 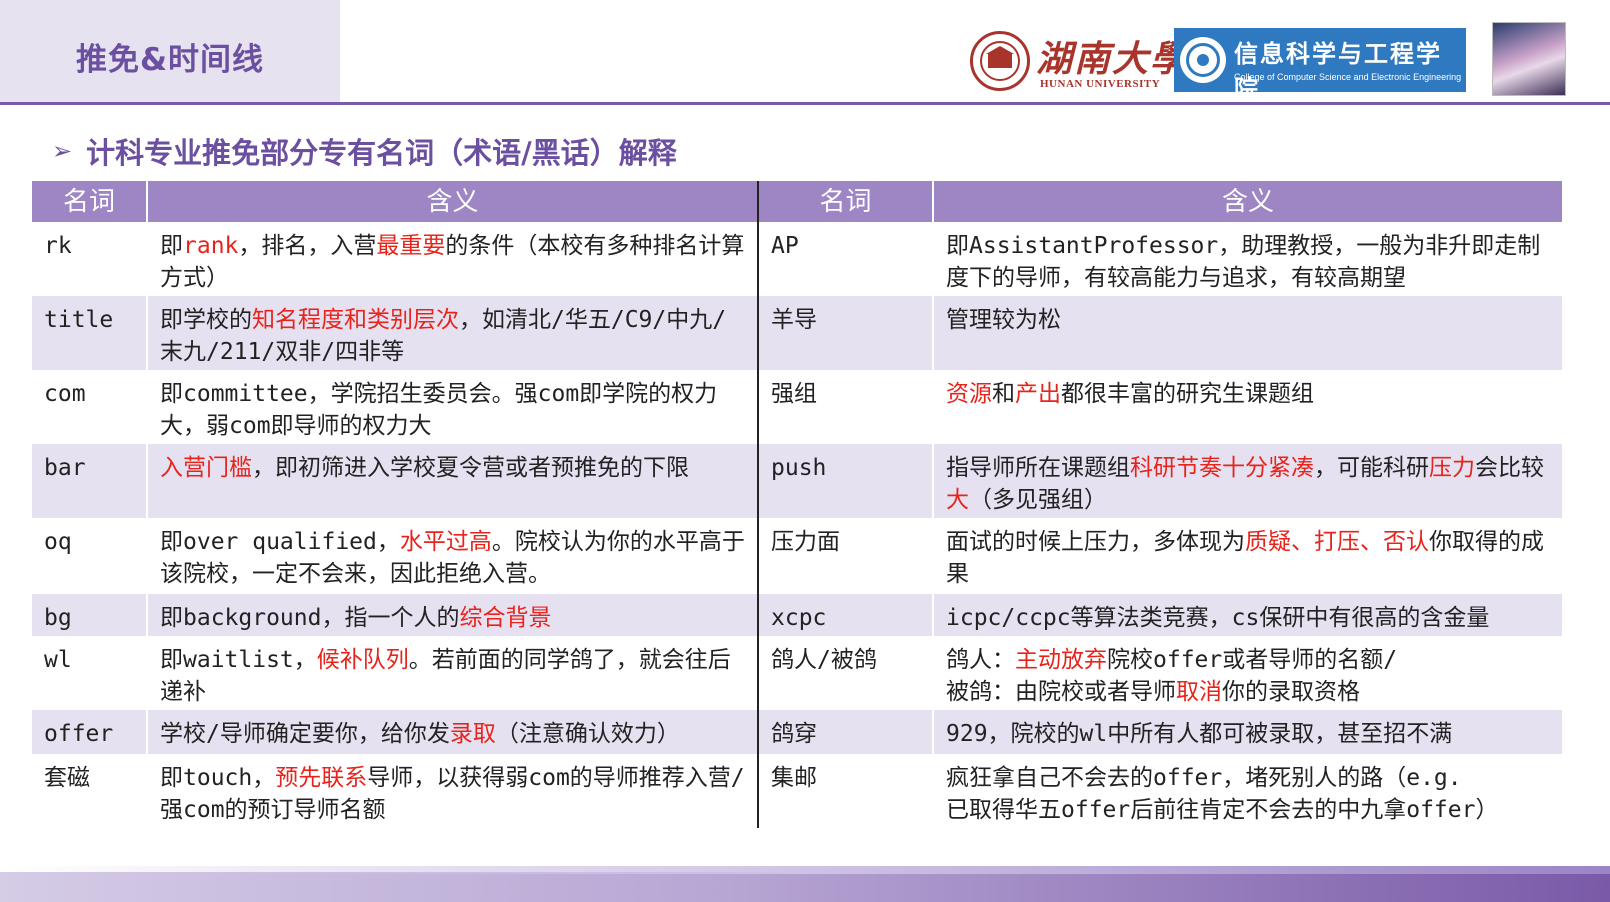 I want to click on hnu-seal-icon, so click(x=1000, y=61).